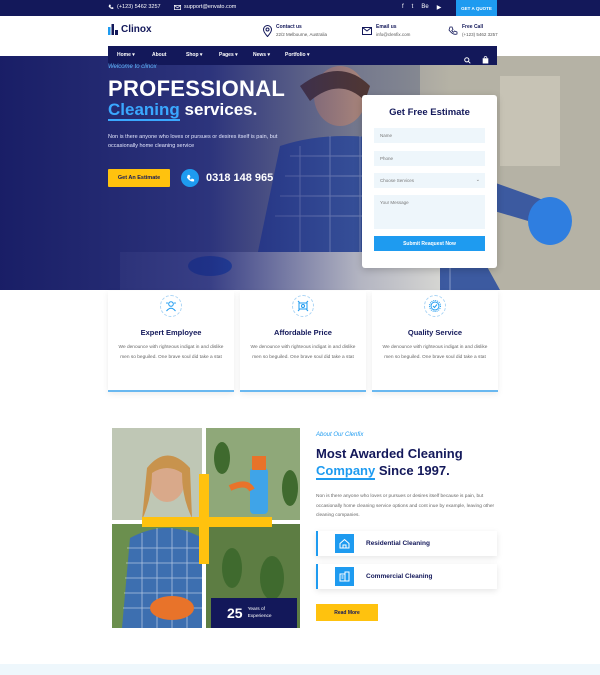 This screenshot has width=600, height=675. What do you see at coordinates (259, 613) in the screenshot?
I see `experience-label: Years of Experience` at bounding box center [259, 613].